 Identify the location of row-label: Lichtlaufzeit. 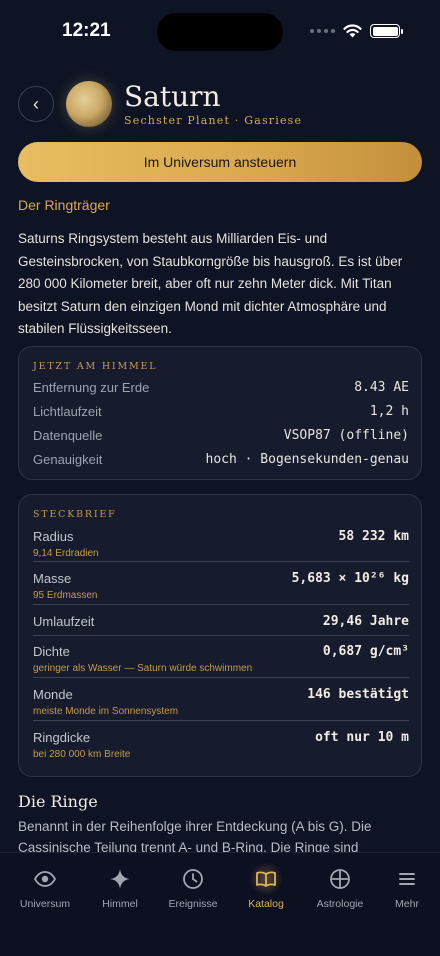
(67, 411).